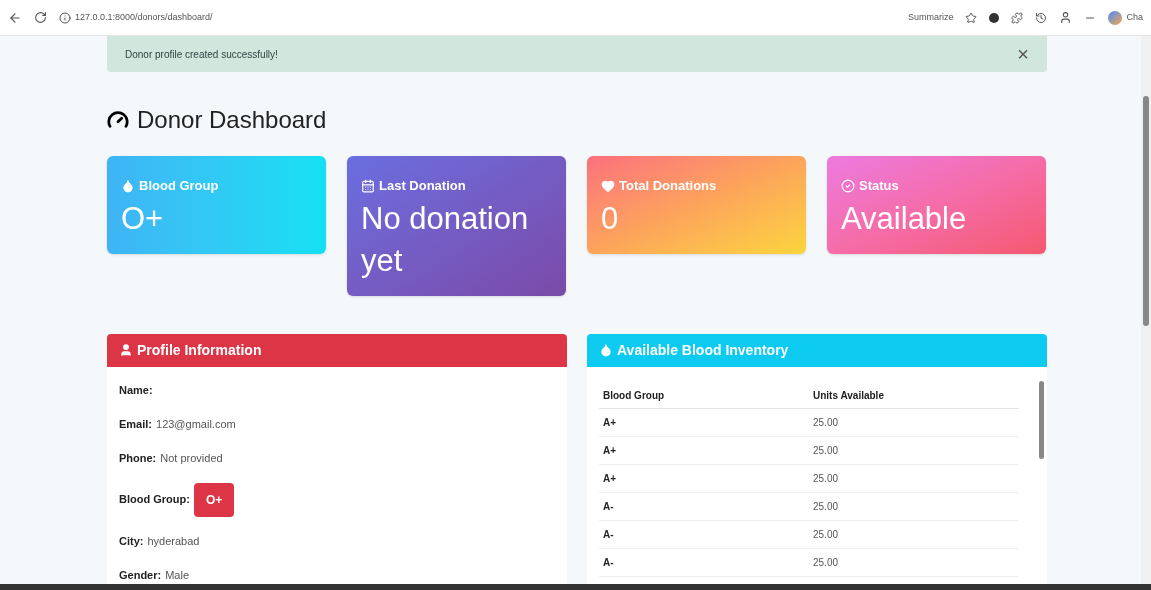 This screenshot has width=1151, height=590. What do you see at coordinates (994, 17) in the screenshot?
I see `record-icon` at bounding box center [994, 17].